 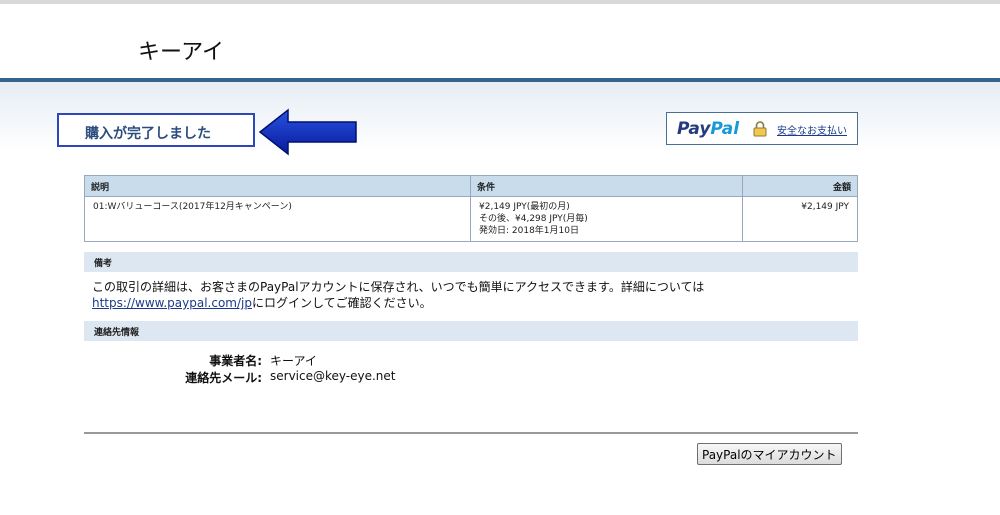 I want to click on contact-email-row: 連絡先メール: service@key-eye.net, so click(x=334, y=377).